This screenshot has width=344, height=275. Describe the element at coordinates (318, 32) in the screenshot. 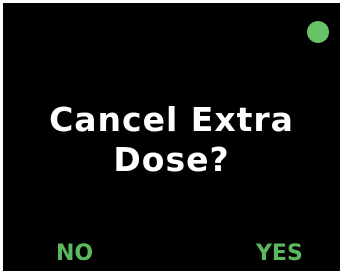

I see `status-indicator-icon` at that location.